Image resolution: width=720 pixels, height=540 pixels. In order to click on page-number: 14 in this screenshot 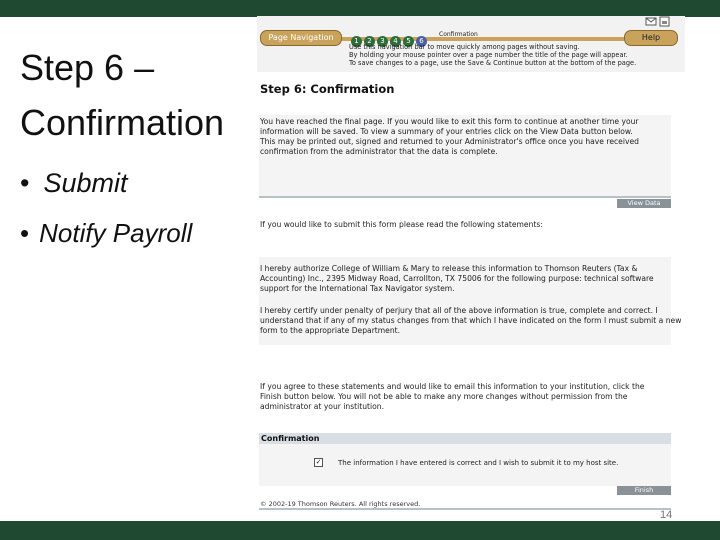, I will do `click(666, 515)`.